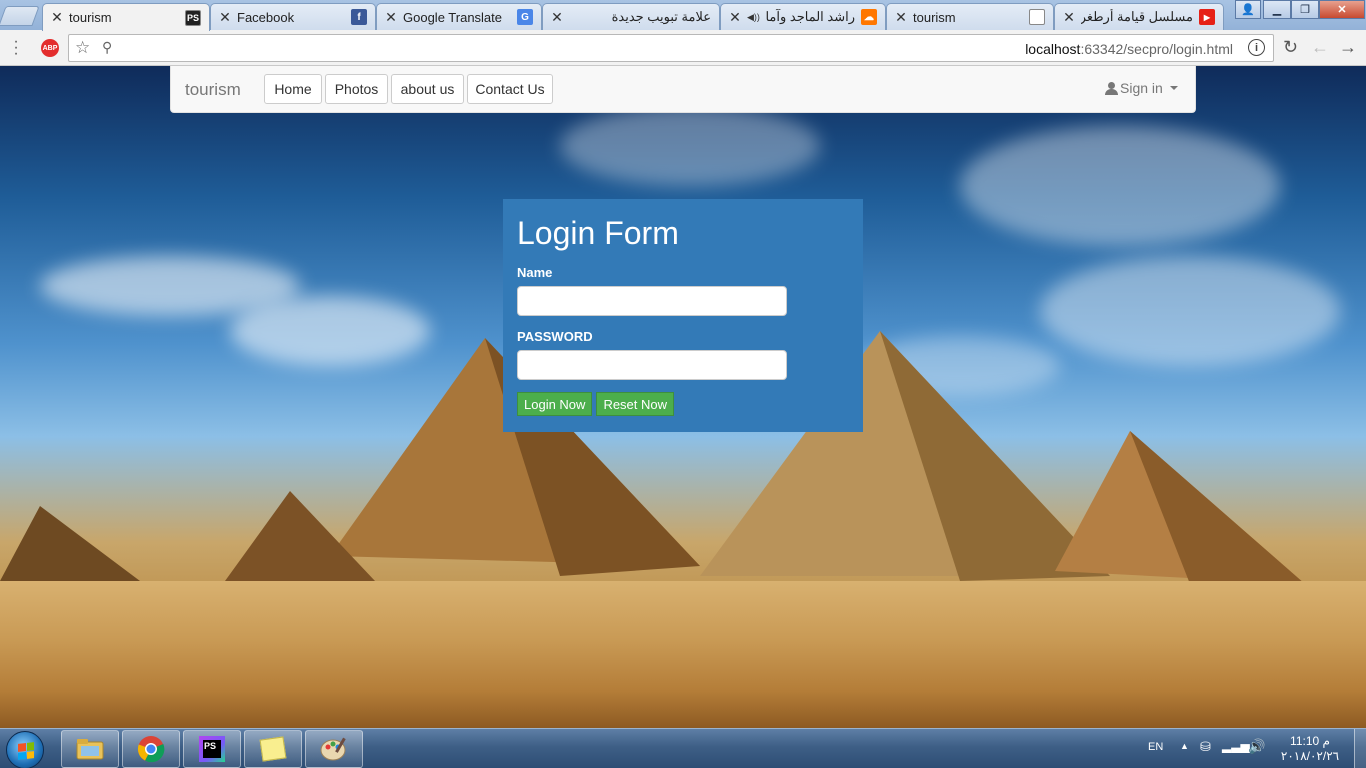 Image resolution: width=1366 pixels, height=768 pixels. Describe the element at coordinates (1320, 47) in the screenshot. I see `back-icon: ←` at that location.